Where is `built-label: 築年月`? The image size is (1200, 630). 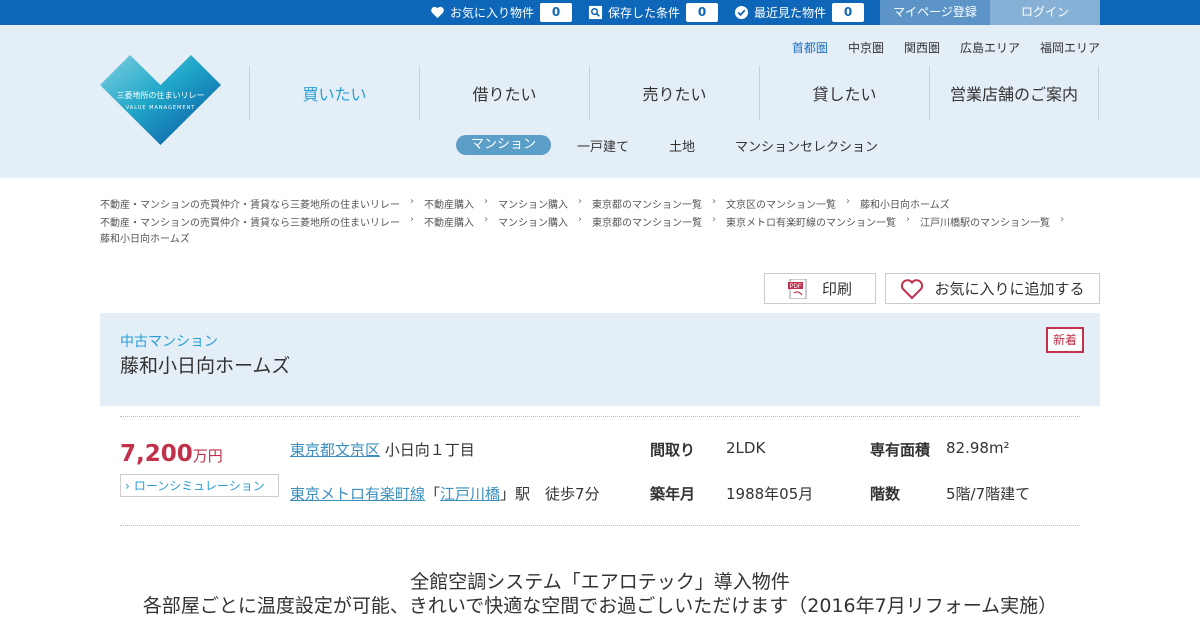 built-label: 築年月 is located at coordinates (673, 494).